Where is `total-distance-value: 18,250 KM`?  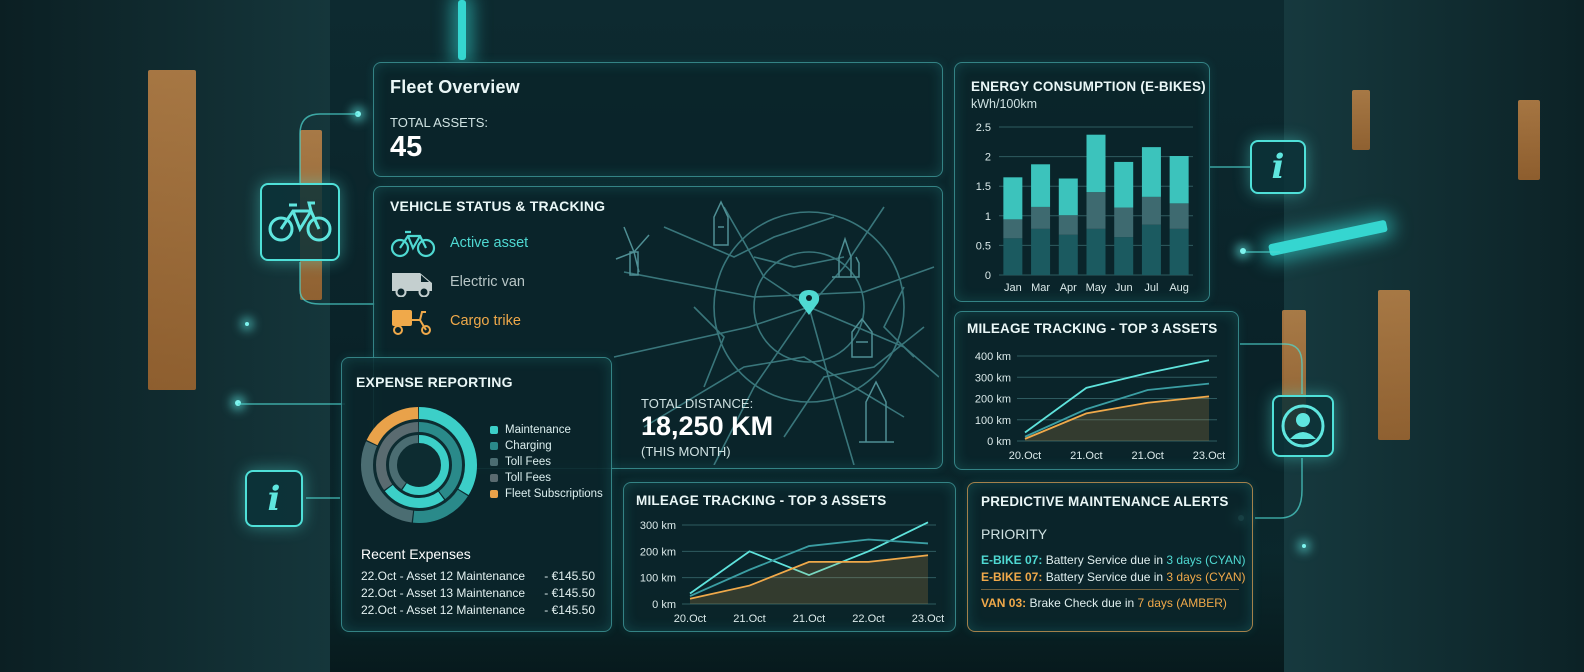 total-distance-value: 18,250 KM is located at coordinates (707, 426).